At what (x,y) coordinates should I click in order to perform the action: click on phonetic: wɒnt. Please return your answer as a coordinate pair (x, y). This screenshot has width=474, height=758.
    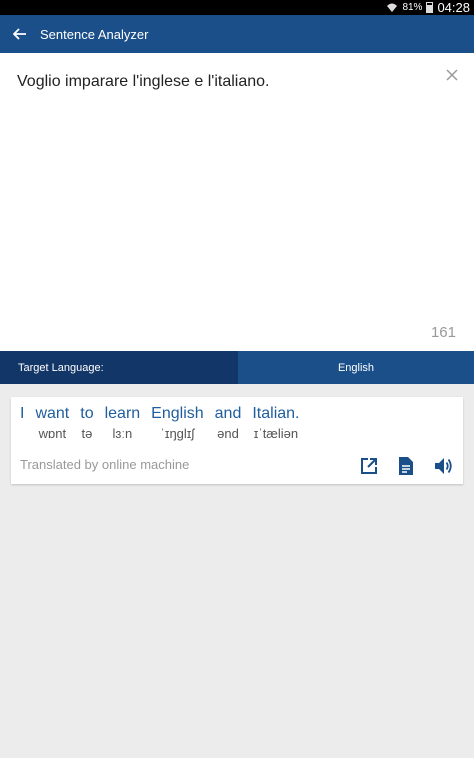
    Looking at the image, I should click on (52, 433).